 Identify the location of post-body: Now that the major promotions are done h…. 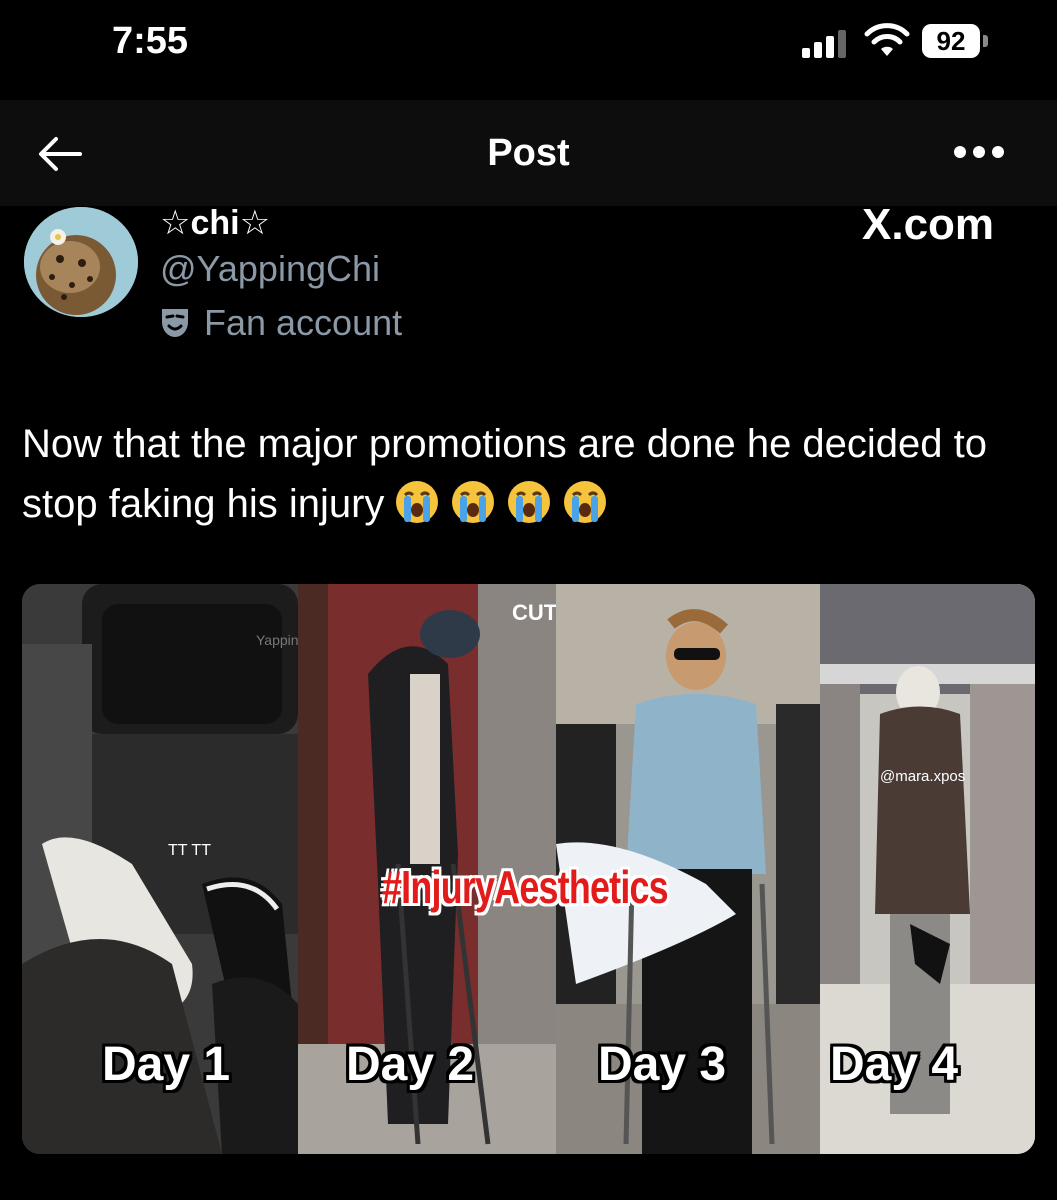
(505, 474).